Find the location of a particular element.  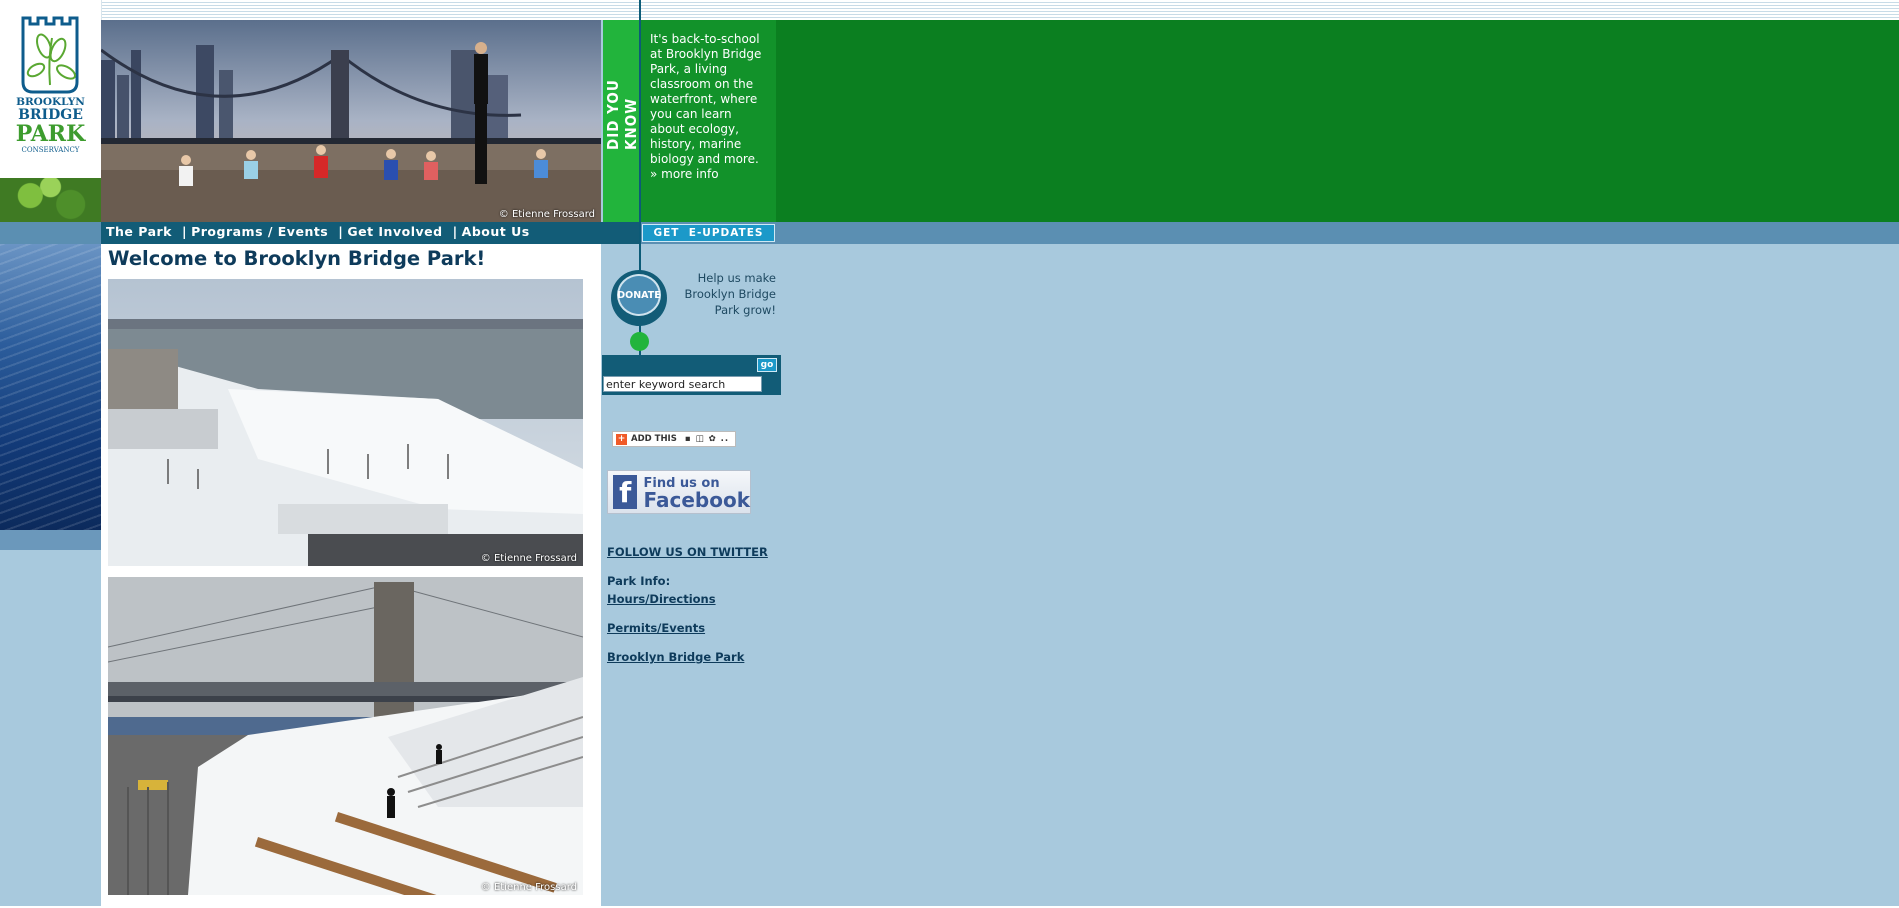

header-yoga-photo: © Etienne Frossard is located at coordinates (351, 121).